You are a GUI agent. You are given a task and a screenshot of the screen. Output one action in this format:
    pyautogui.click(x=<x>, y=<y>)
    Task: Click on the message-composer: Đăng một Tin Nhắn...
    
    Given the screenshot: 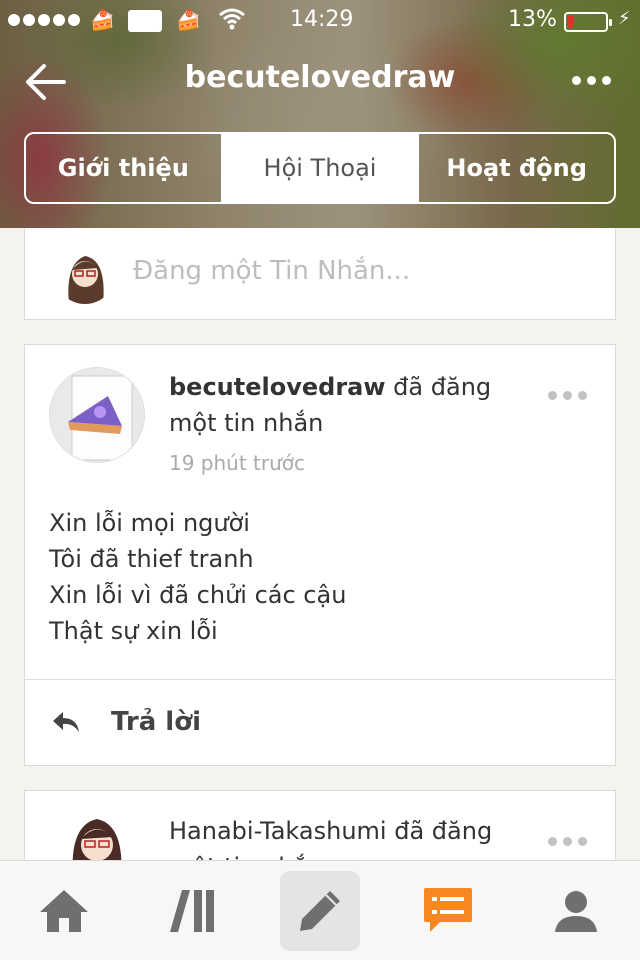 What is the action you would take?
    pyautogui.click(x=320, y=274)
    